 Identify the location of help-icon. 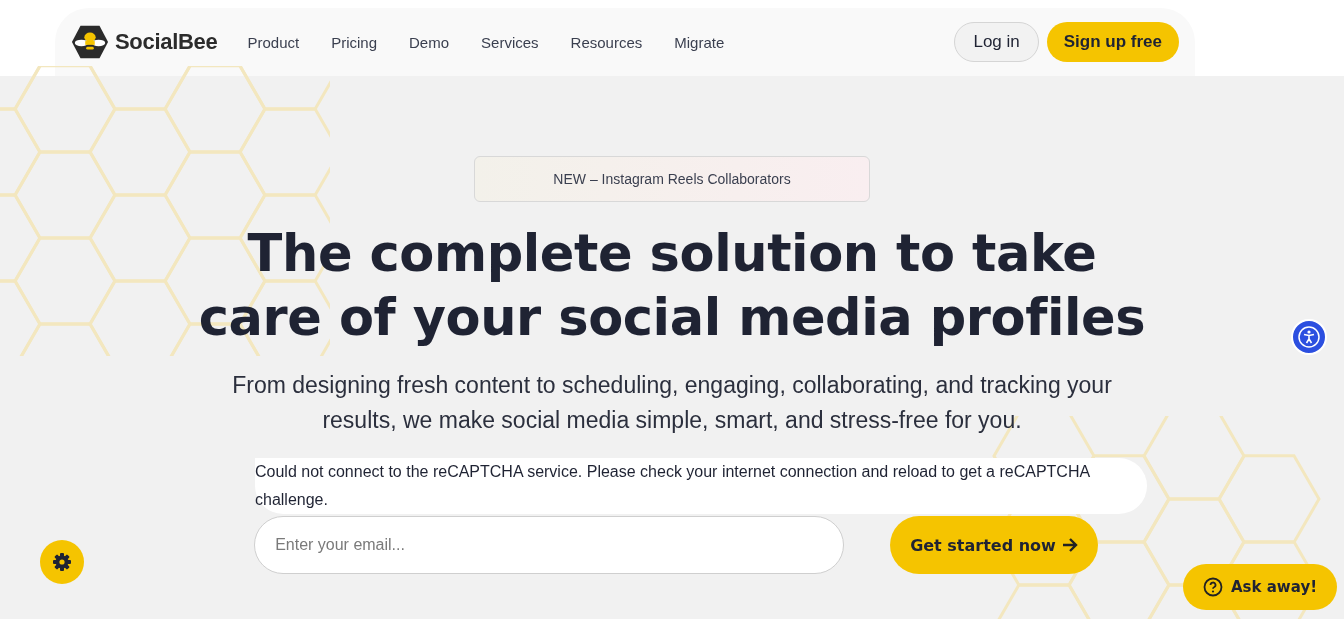
(1213, 587).